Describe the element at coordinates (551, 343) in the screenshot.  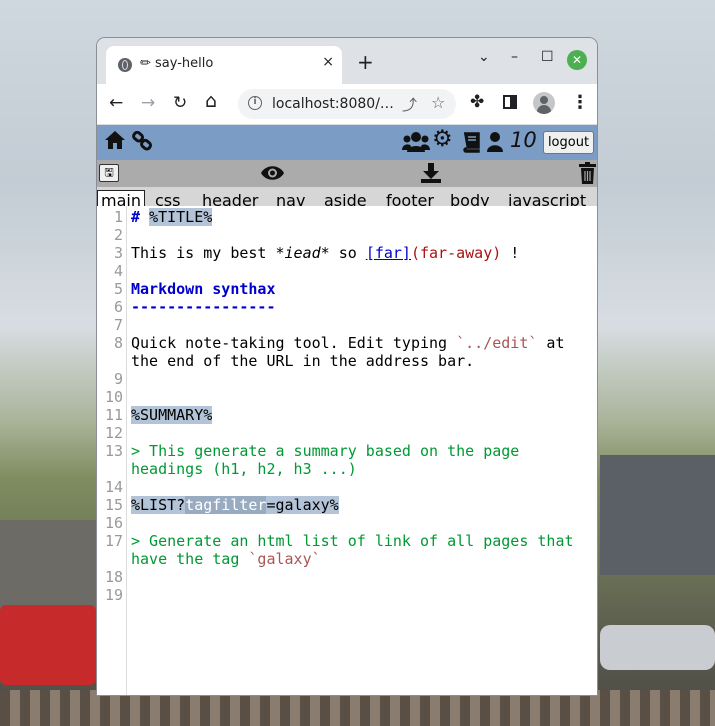
I see `code-text: at` at that location.